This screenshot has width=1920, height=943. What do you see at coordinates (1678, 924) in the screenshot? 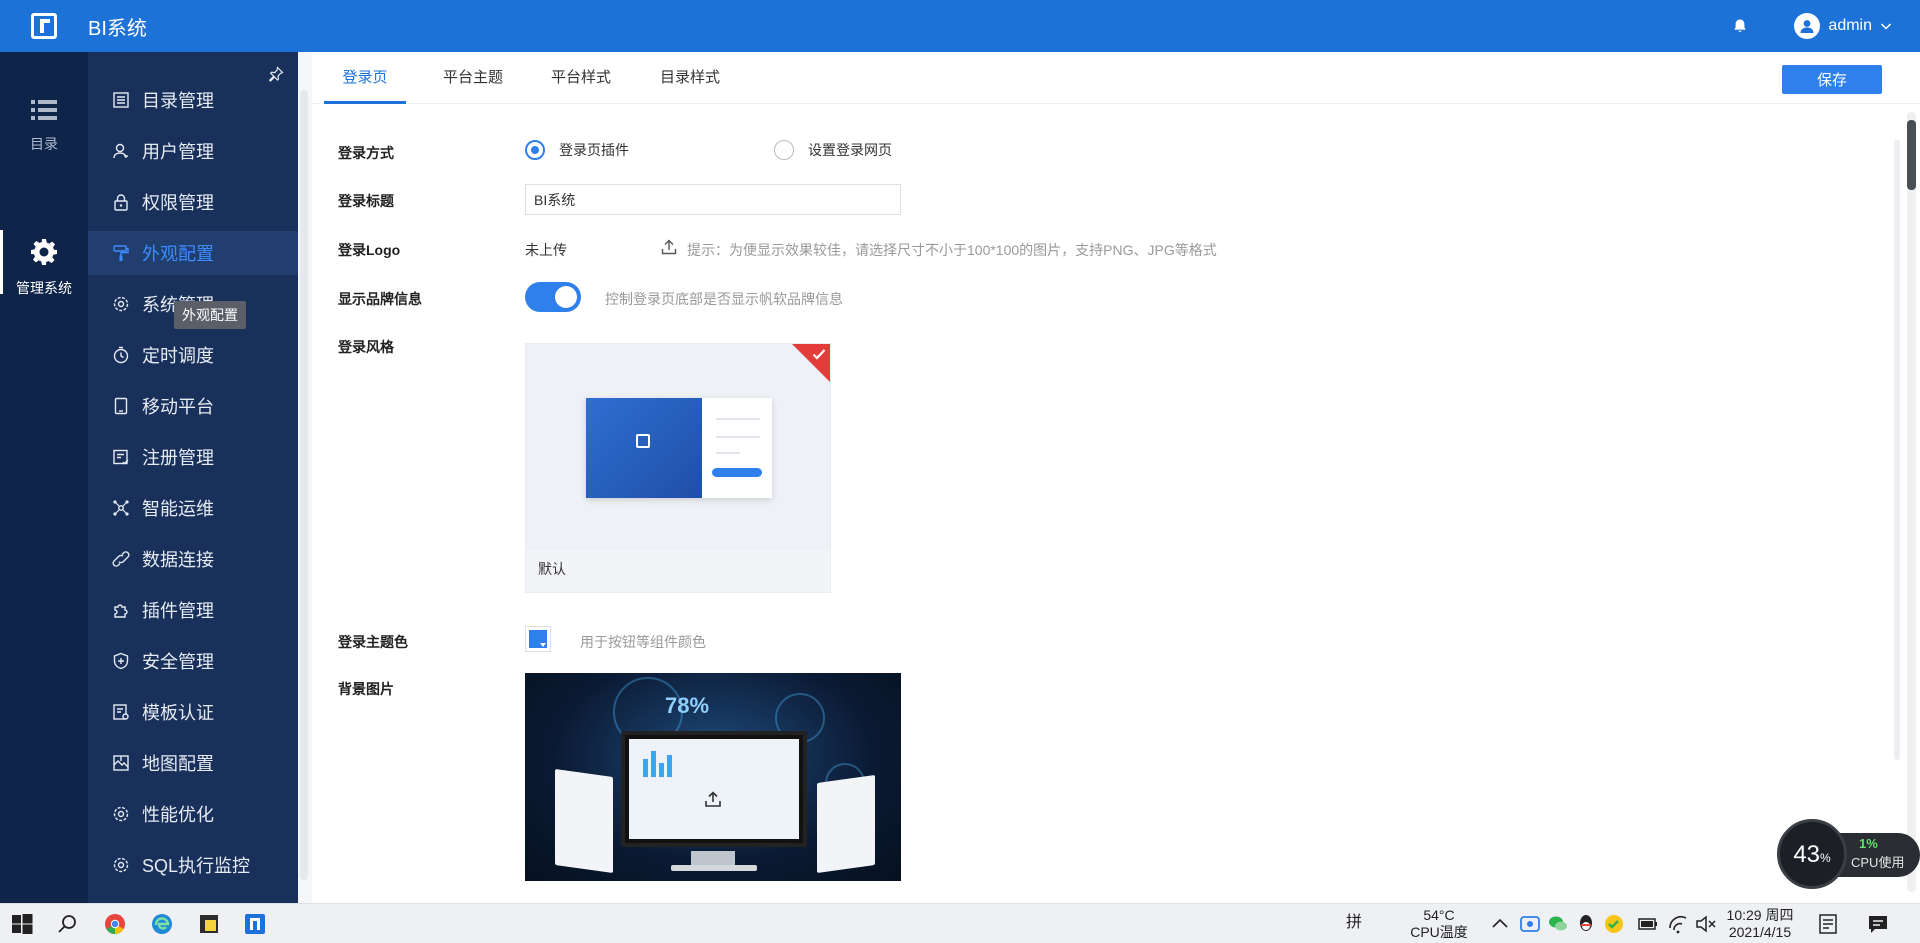
I see `wifi-icon` at bounding box center [1678, 924].